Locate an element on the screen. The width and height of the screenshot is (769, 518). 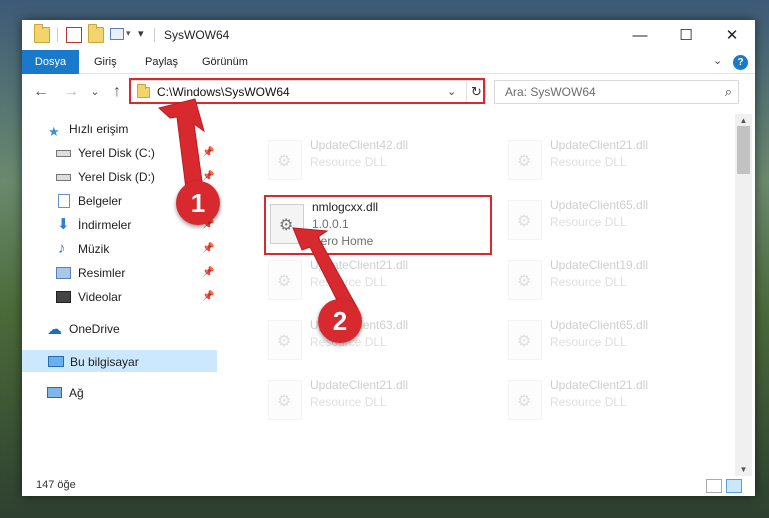
file-tile: UpdateClient42.dll Resource DLL is located at coordinates (372, 158).